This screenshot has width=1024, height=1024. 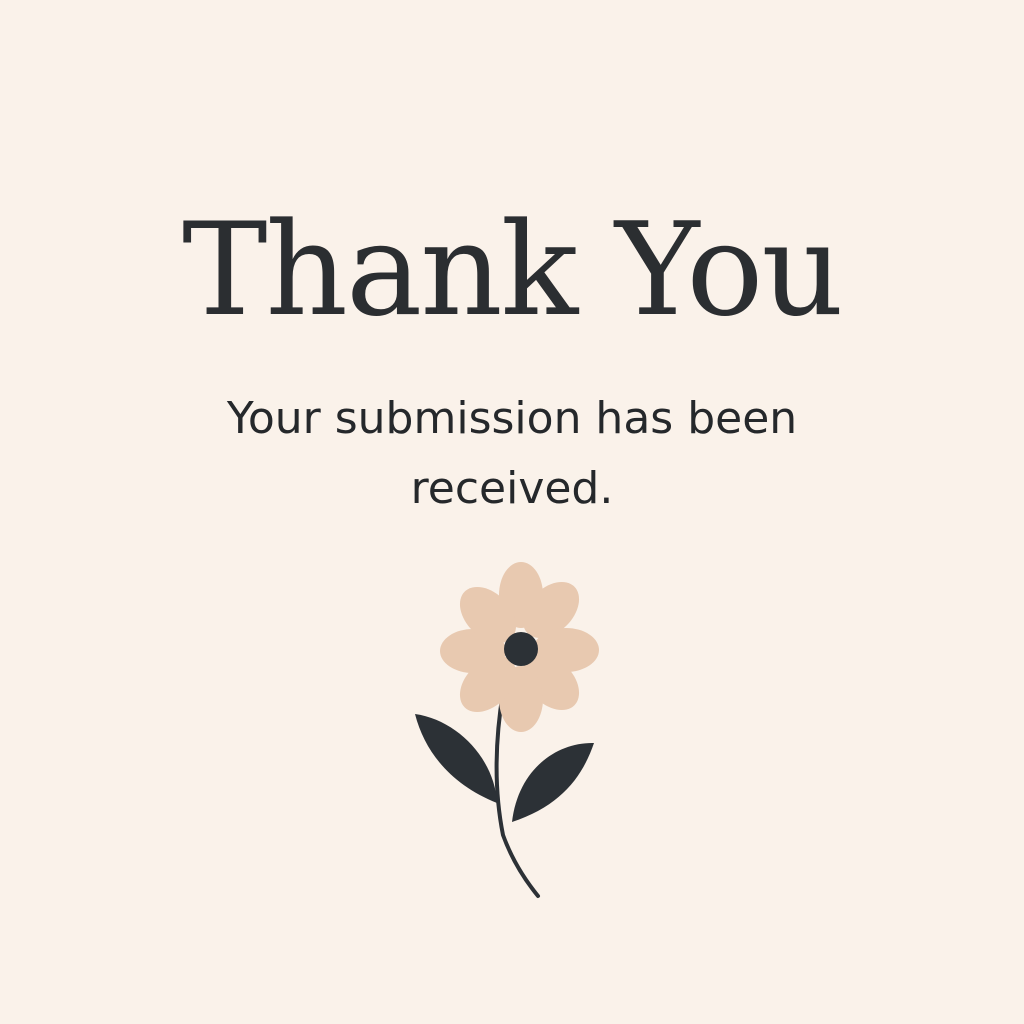 What do you see at coordinates (521, 649) in the screenshot?
I see `flower-center` at bounding box center [521, 649].